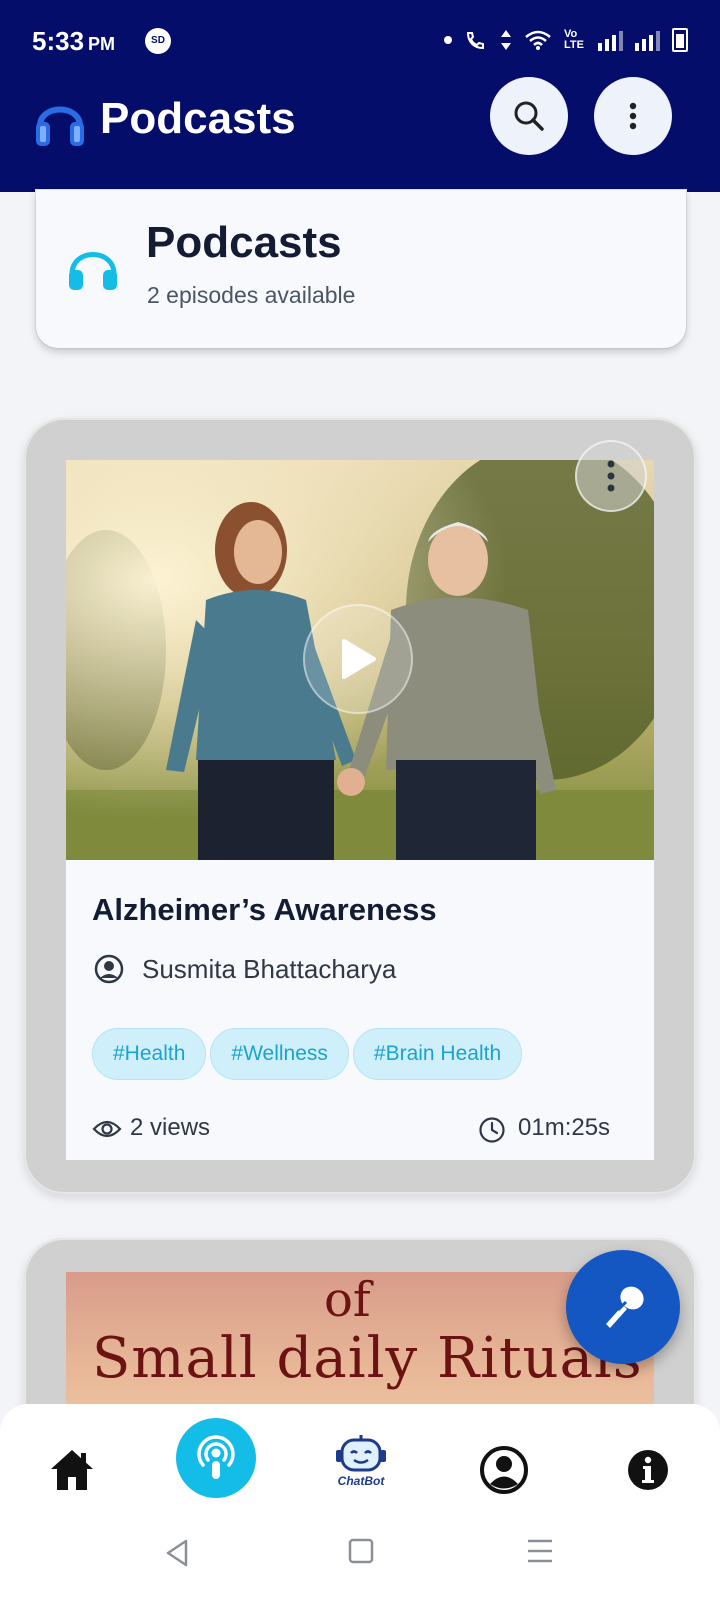  What do you see at coordinates (264, 910) in the screenshot?
I see `episode-title: Alzheimer’s Awareness` at bounding box center [264, 910].